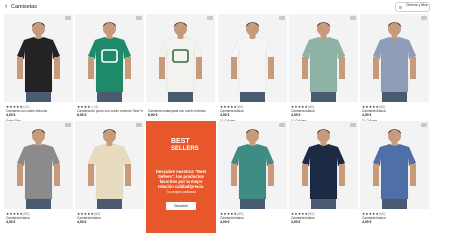 This screenshot has width=475, height=249. Describe the element at coordinates (181, 206) in the screenshot. I see `discover-button: Descubrir` at that location.